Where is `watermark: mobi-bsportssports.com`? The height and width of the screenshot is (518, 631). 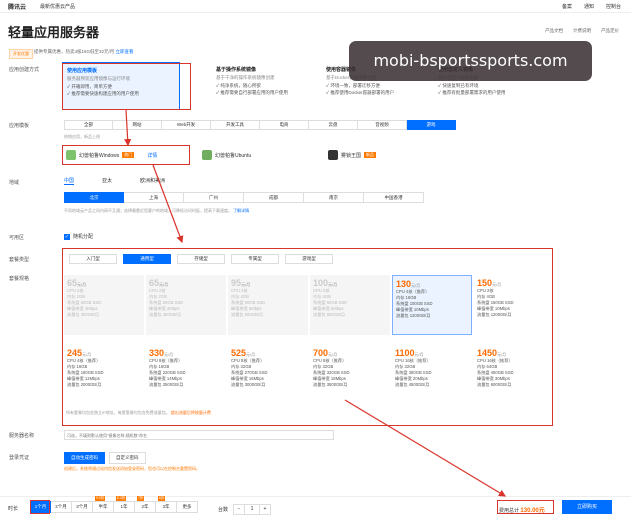 watermark: mobi-bsportssports.com is located at coordinates (470, 61).